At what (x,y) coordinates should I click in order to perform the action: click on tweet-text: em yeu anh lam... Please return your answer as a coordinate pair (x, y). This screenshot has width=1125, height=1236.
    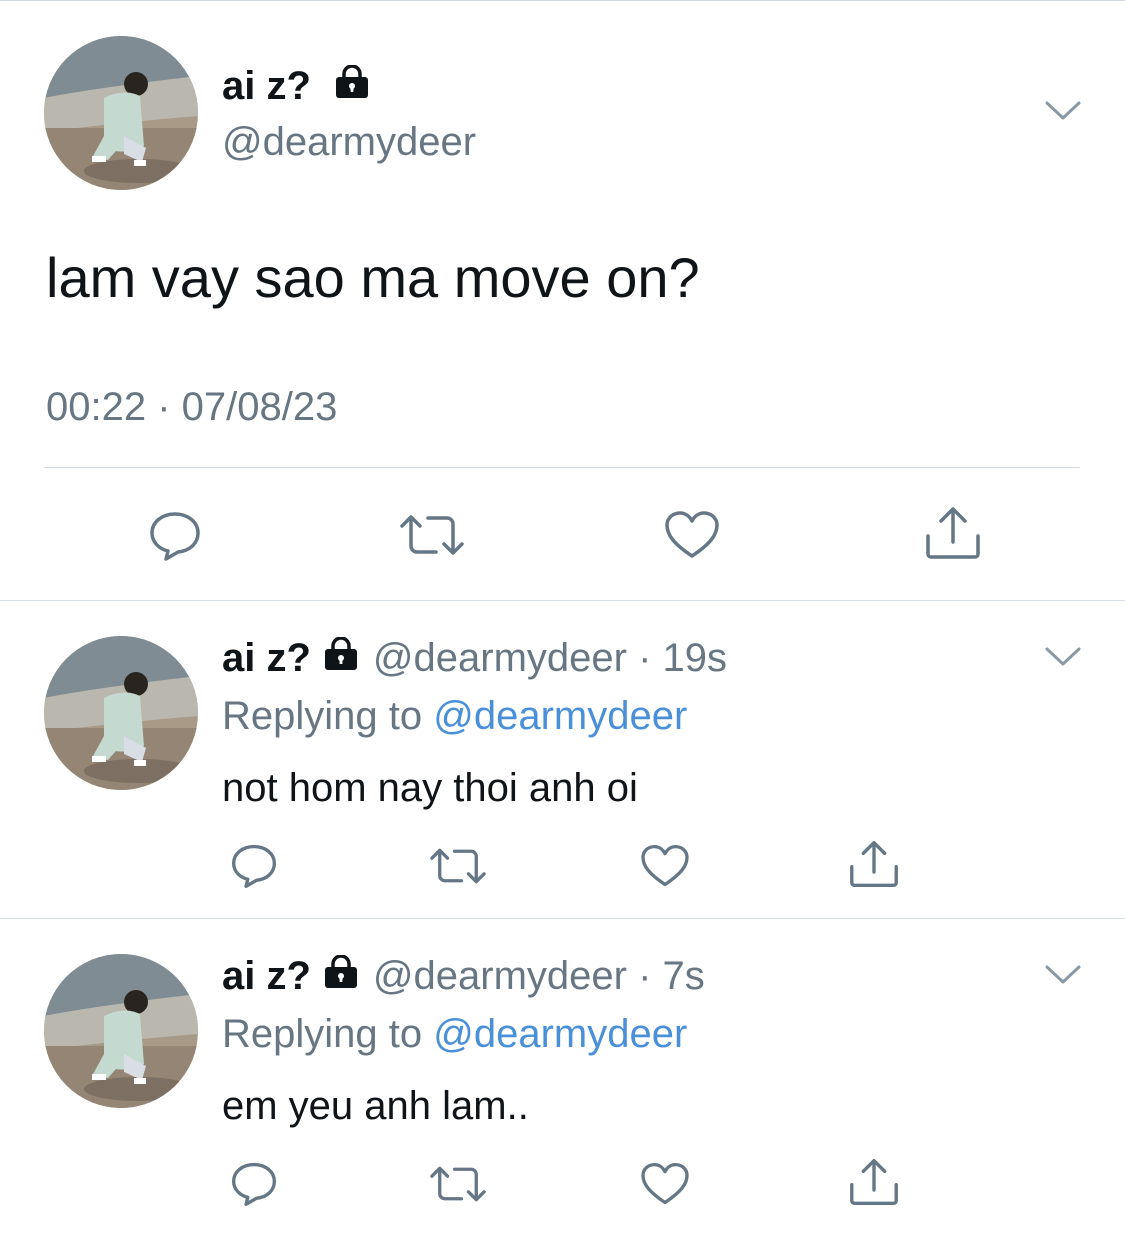
    Looking at the image, I should click on (375, 1106).